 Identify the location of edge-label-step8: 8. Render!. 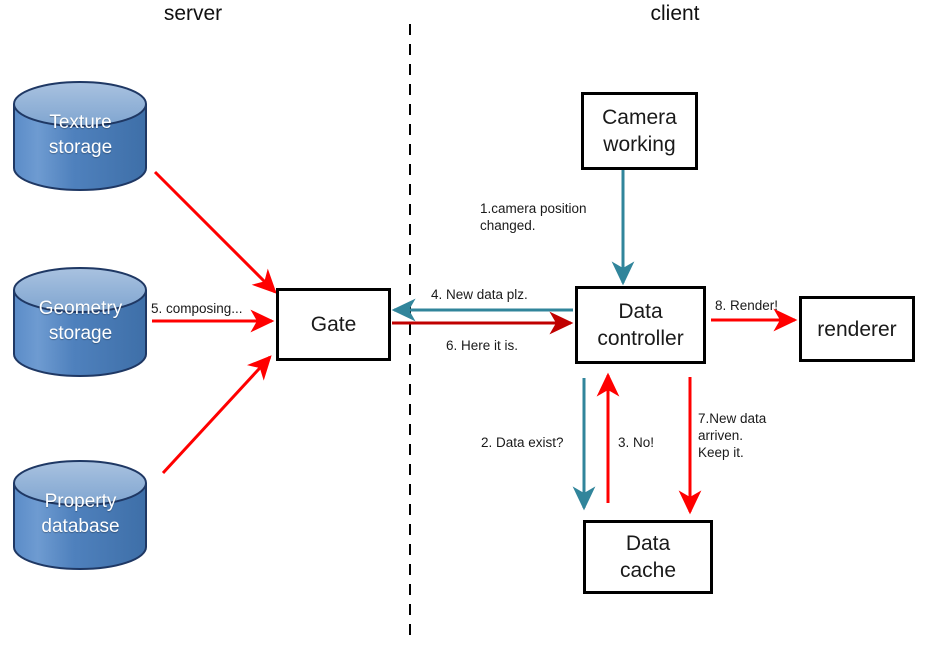
(747, 305).